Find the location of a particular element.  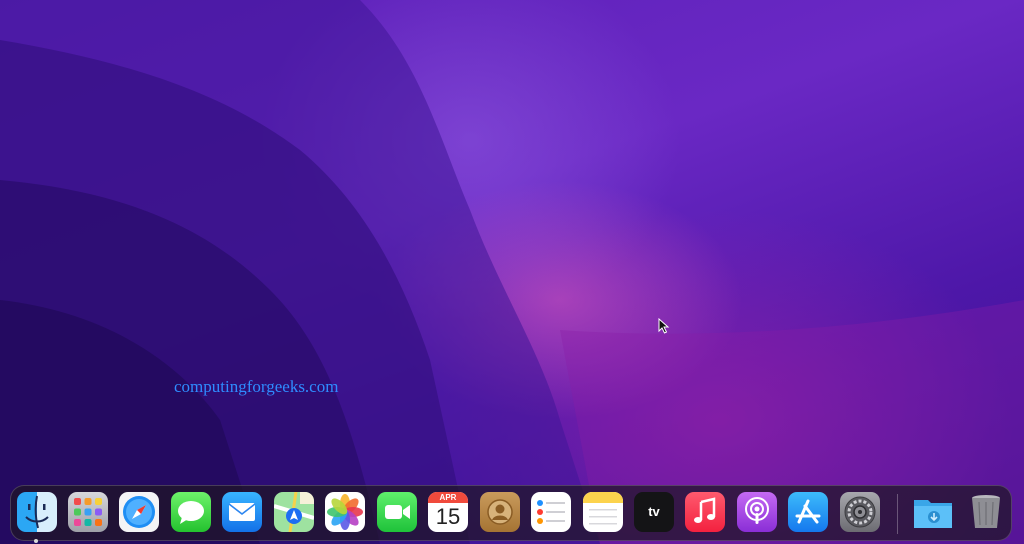

apple-tv-label: tv is located at coordinates (654, 511).